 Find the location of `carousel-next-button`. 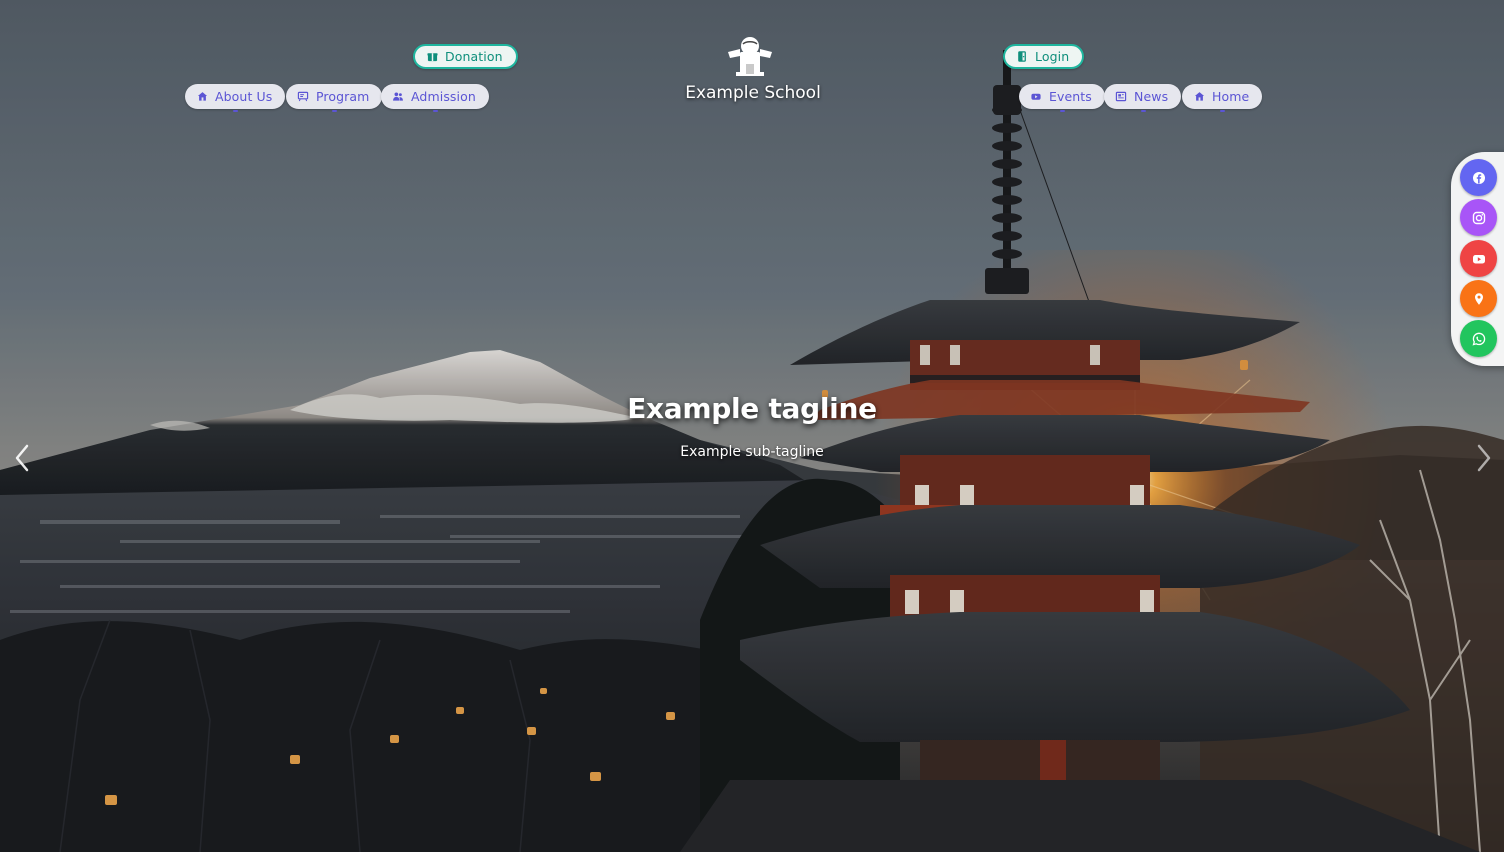

carousel-next-button is located at coordinates (1484, 458).